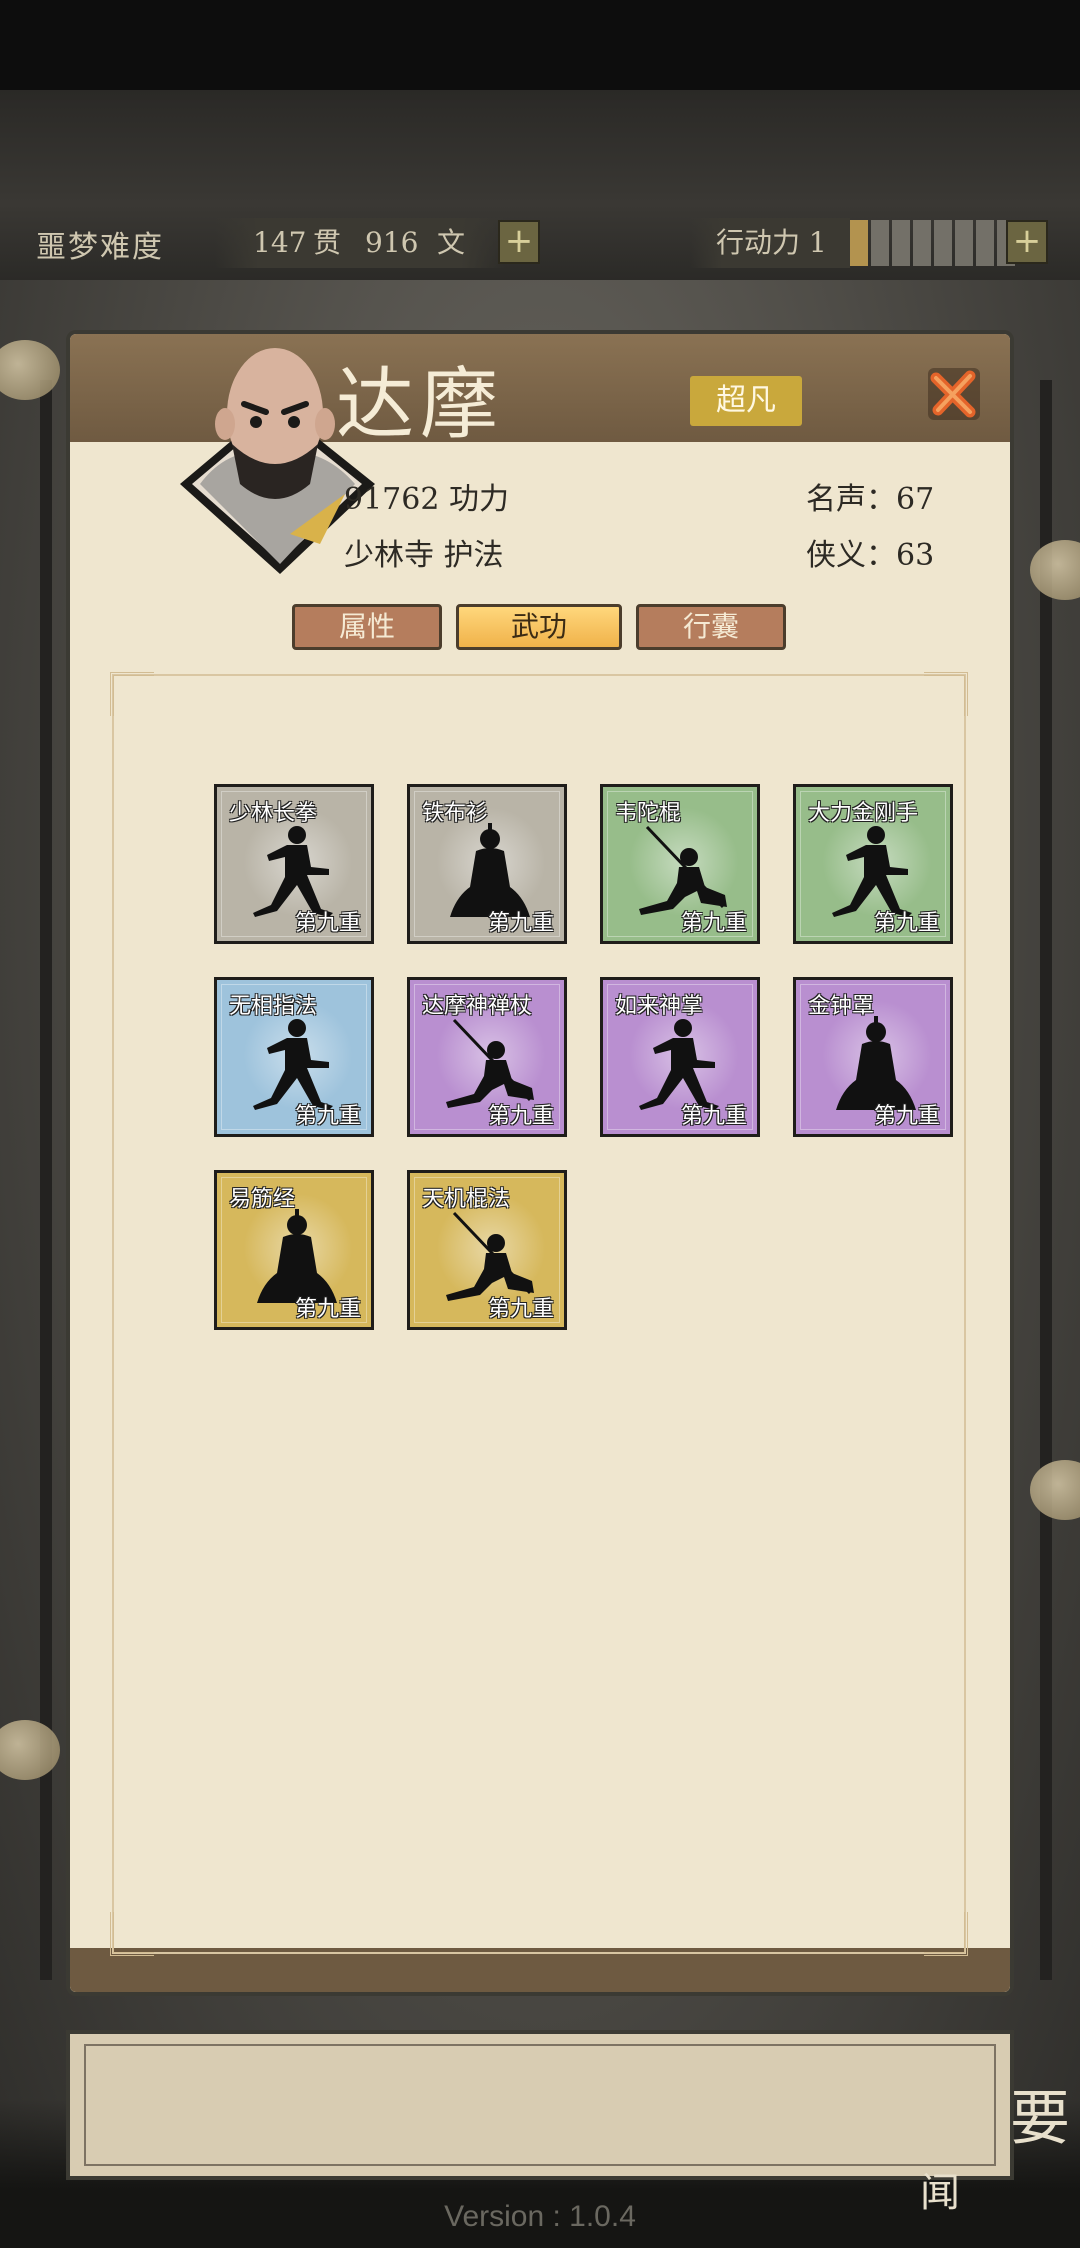  What do you see at coordinates (426, 499) in the screenshot?
I see `power-value: 91762 功力` at bounding box center [426, 499].